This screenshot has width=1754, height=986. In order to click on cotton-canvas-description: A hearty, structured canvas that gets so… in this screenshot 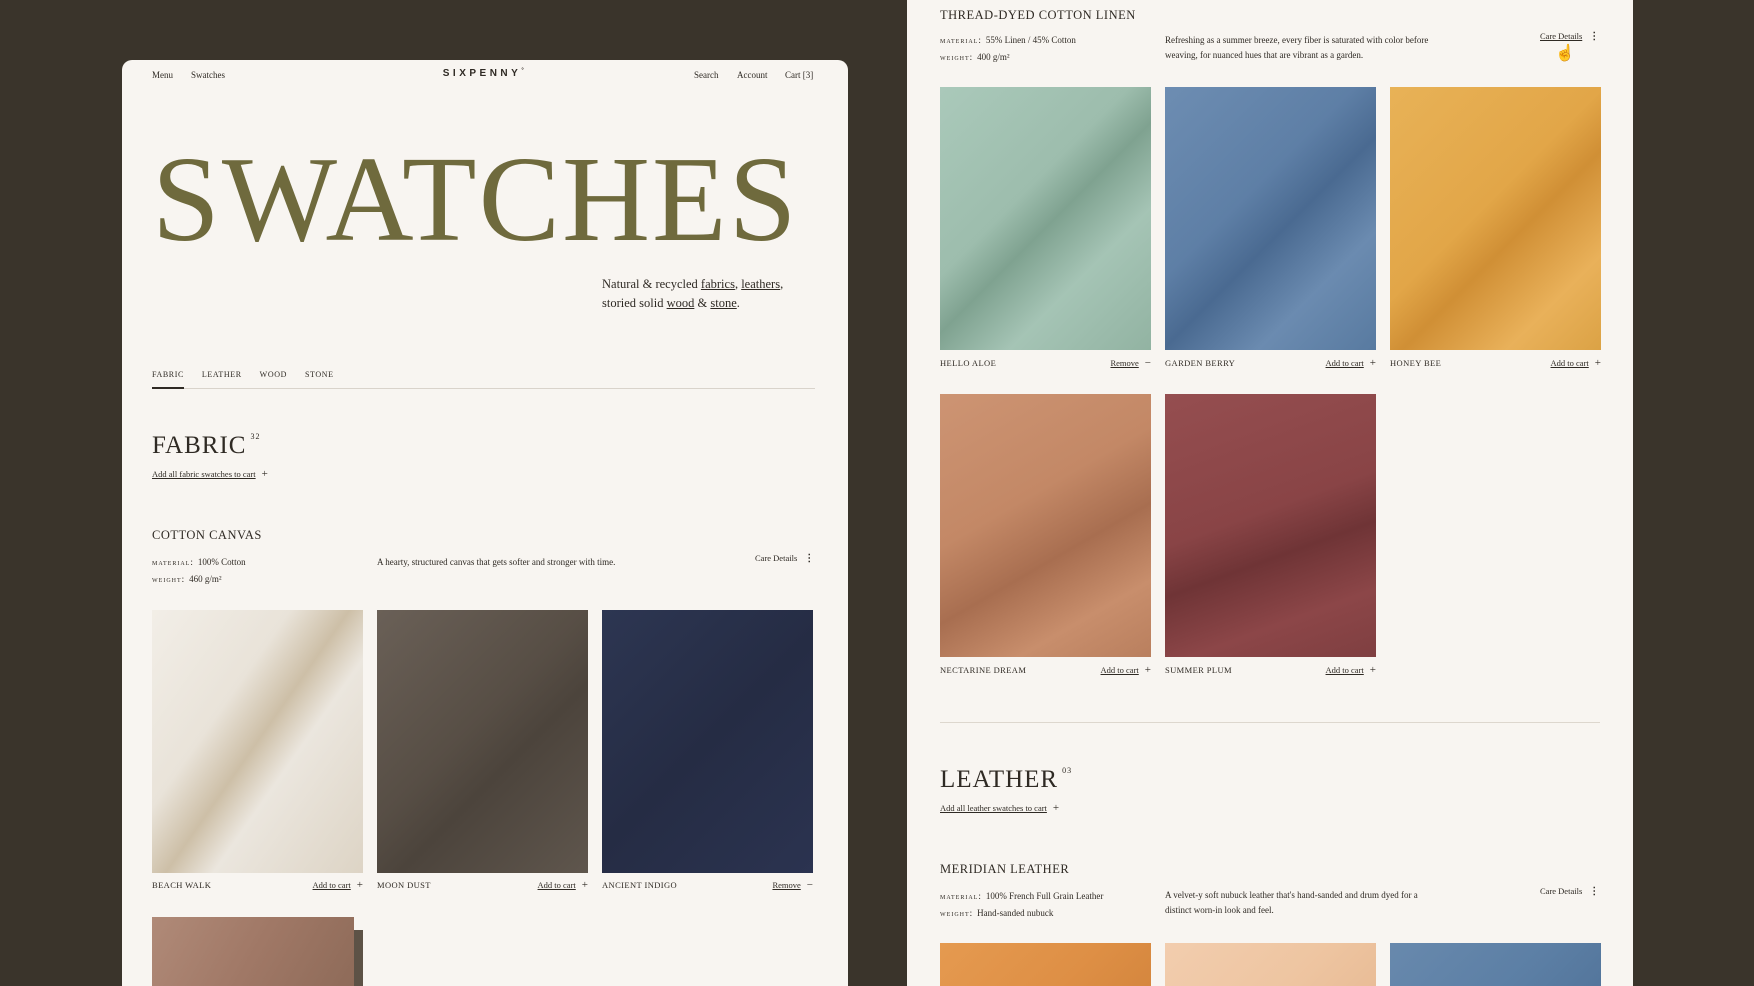, I will do `click(496, 562)`.